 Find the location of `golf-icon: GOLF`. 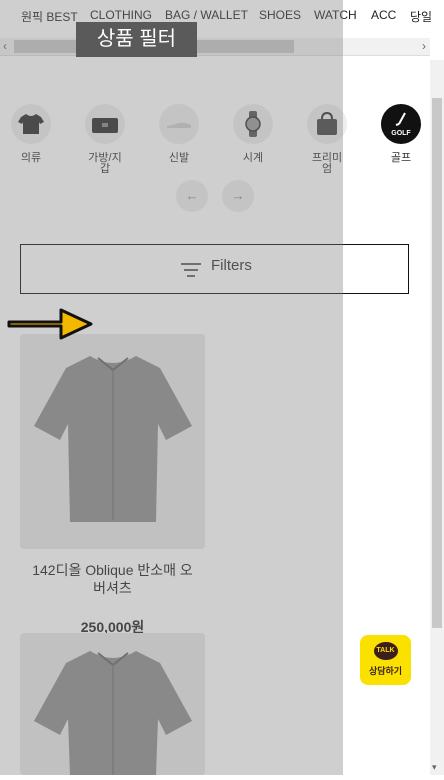

golf-icon: GOLF is located at coordinates (401, 124).